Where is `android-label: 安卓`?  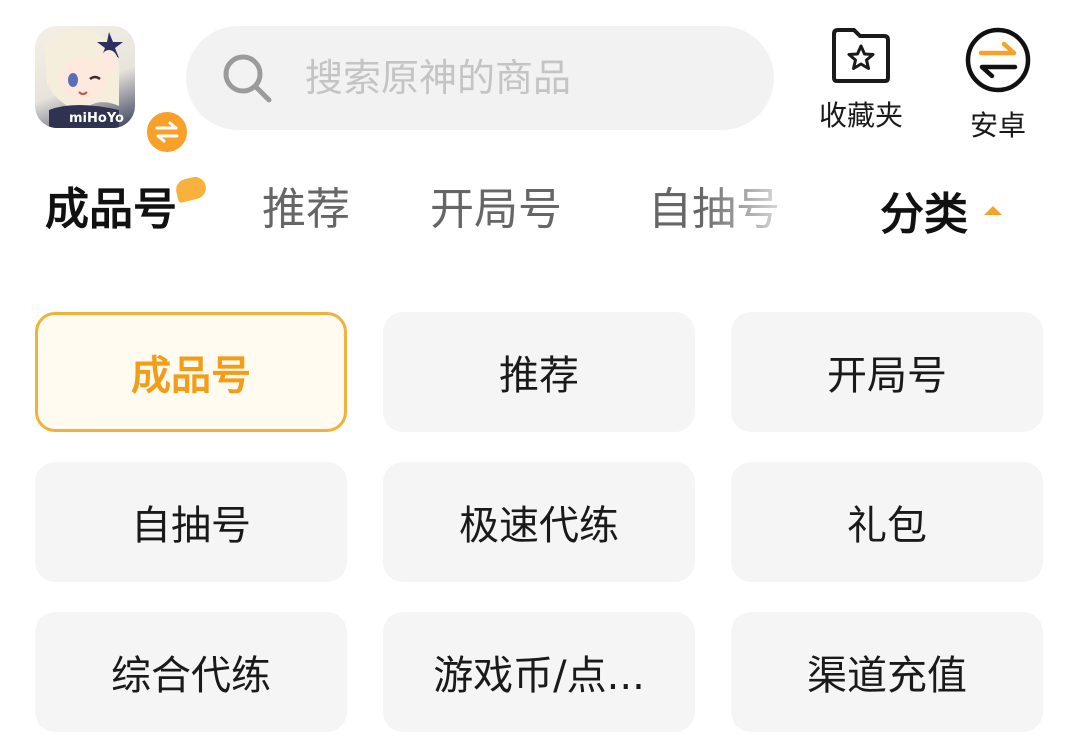 android-label: 安卓 is located at coordinates (997, 125).